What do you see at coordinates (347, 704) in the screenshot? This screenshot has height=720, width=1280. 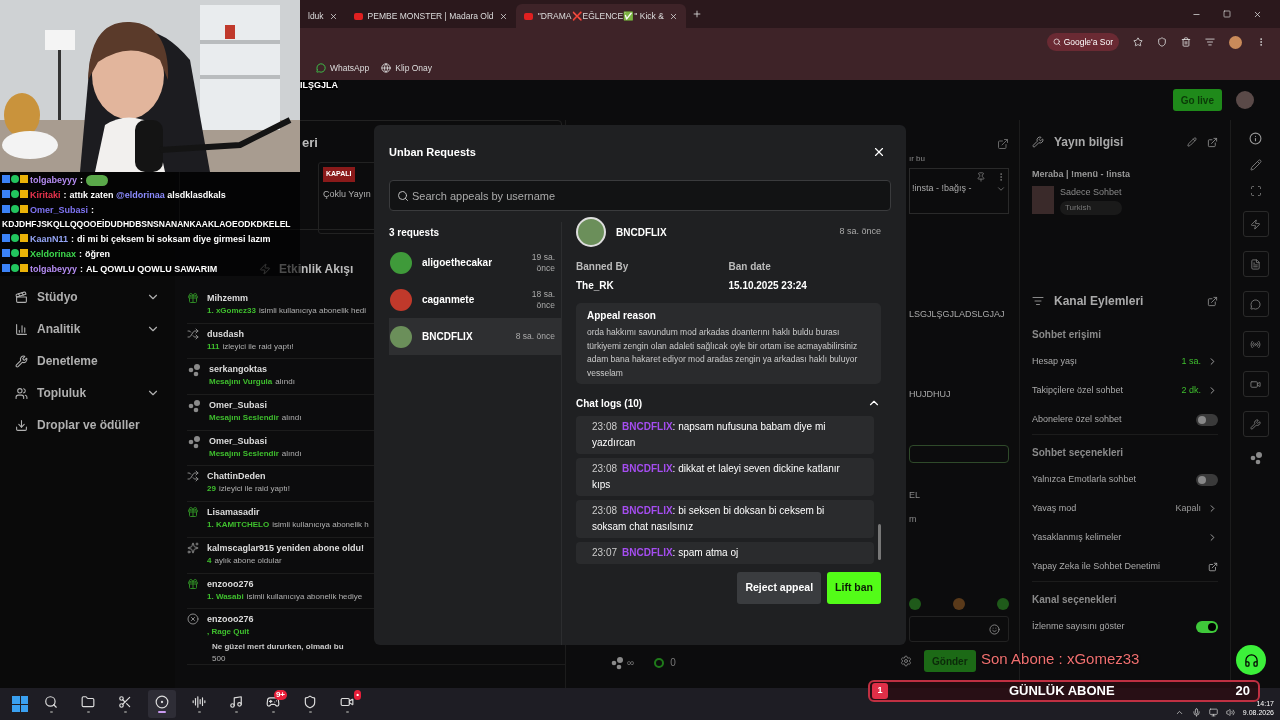 I see `taskbar-app: •` at bounding box center [347, 704].